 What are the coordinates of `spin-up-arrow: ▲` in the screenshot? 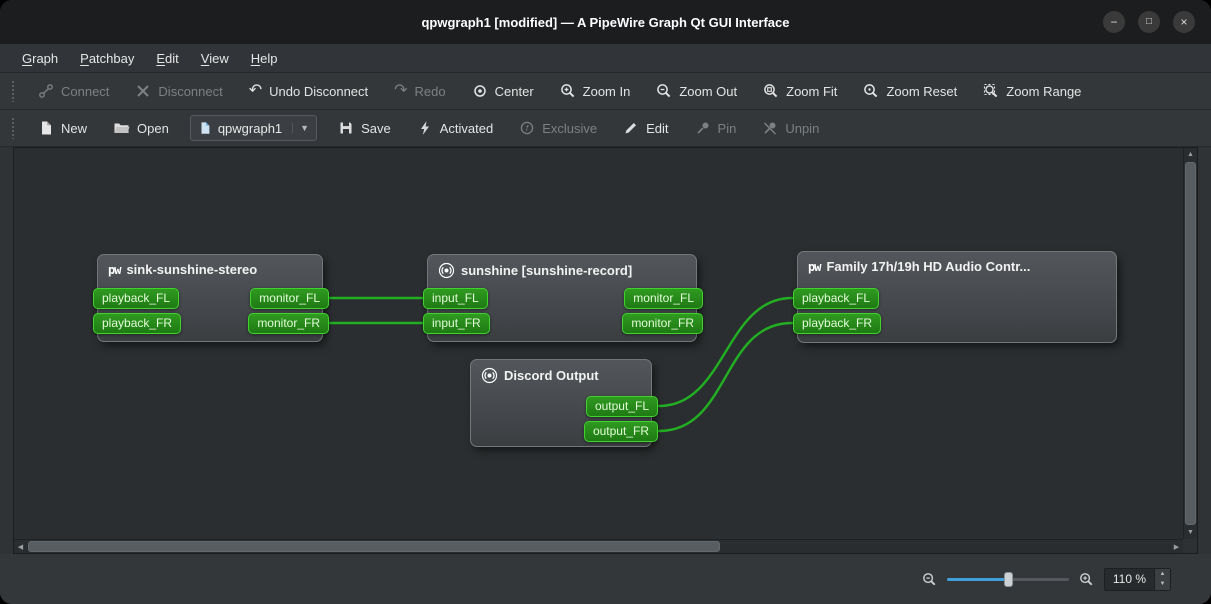 It's located at (1162, 574).